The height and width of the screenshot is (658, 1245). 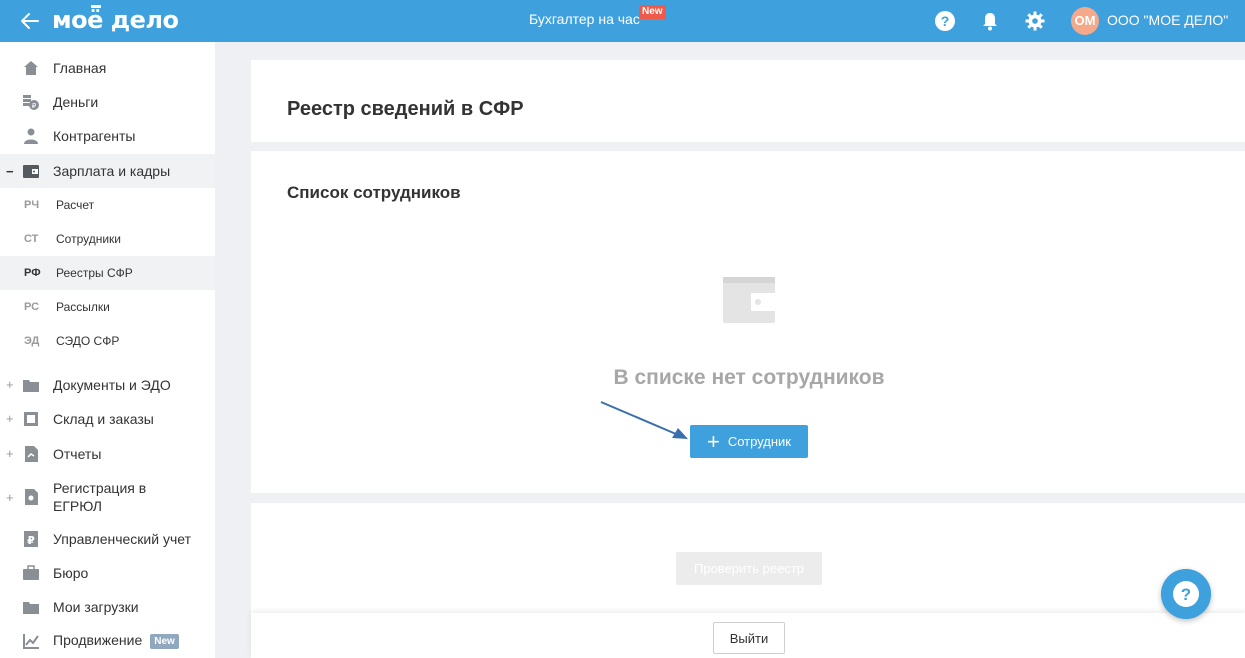 I want to click on page-header-card: Реестр сведений в СФР, so click(x=748, y=101).